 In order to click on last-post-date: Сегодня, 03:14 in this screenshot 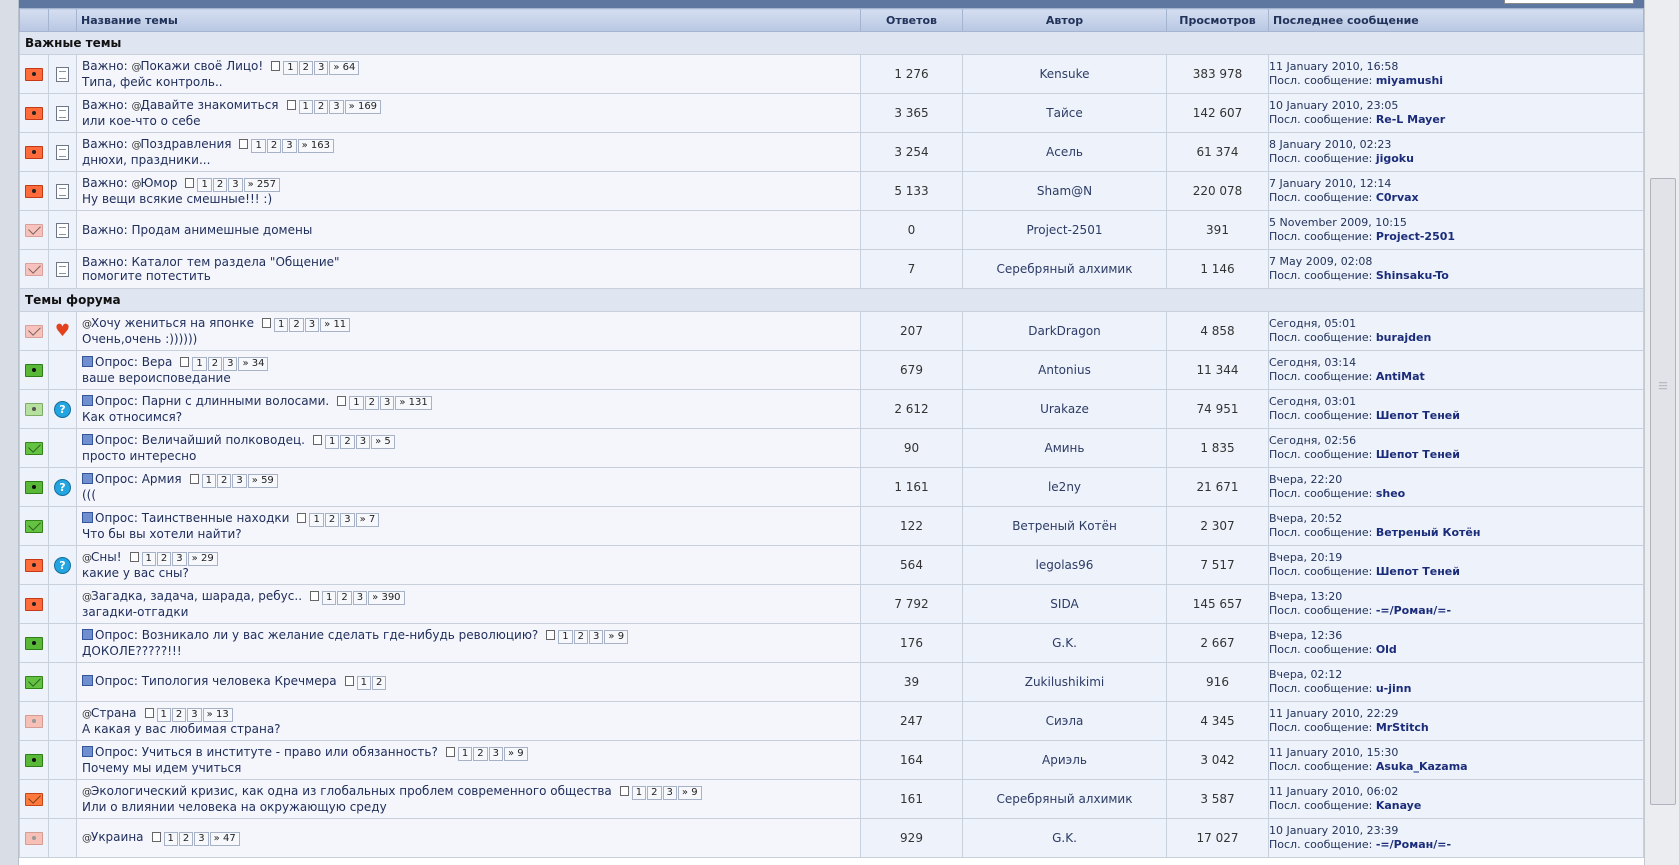, I will do `click(1456, 363)`.